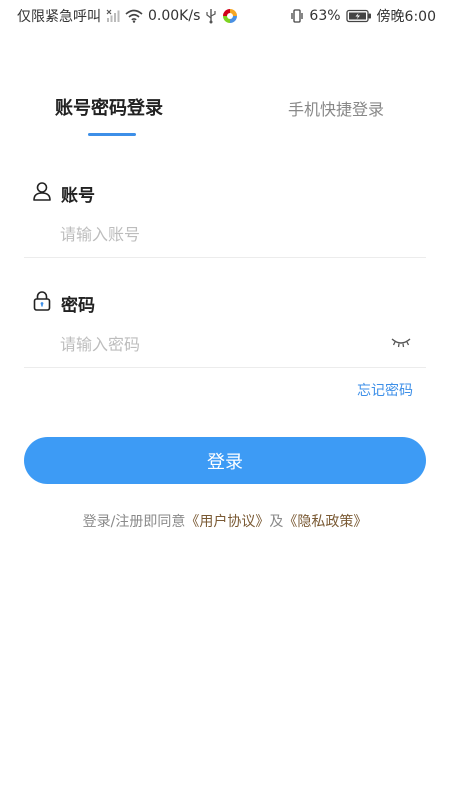 The width and height of the screenshot is (450, 800). What do you see at coordinates (358, 16) in the screenshot?
I see `battery-icon` at bounding box center [358, 16].